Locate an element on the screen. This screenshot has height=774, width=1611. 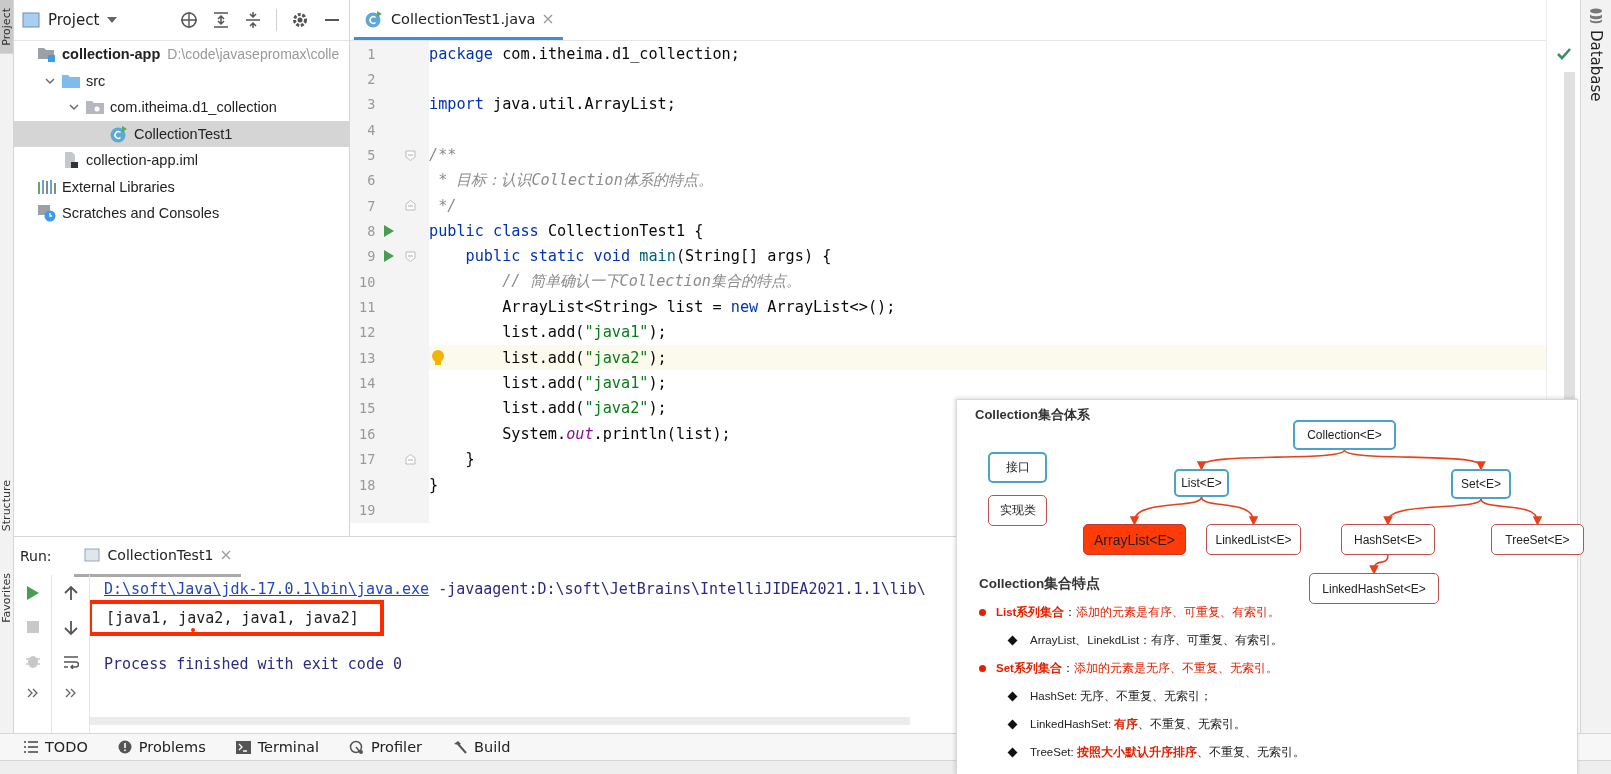
console-icon is located at coordinates (91, 554).